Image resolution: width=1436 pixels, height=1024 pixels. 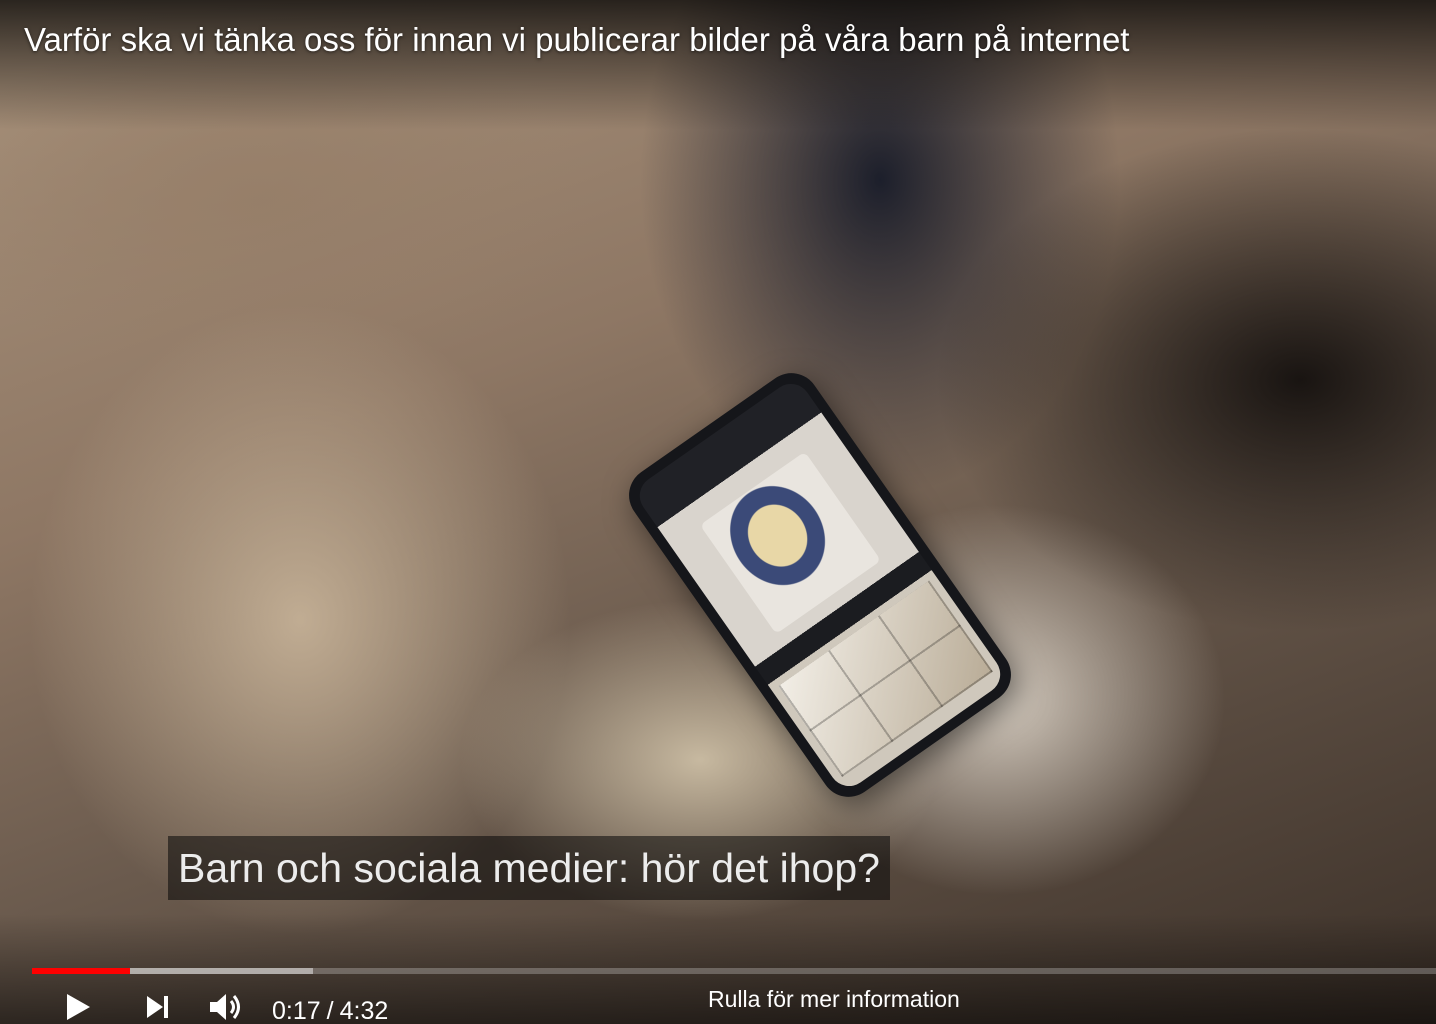 I want to click on scroll-hint: Rulla för mer information, so click(x=834, y=999).